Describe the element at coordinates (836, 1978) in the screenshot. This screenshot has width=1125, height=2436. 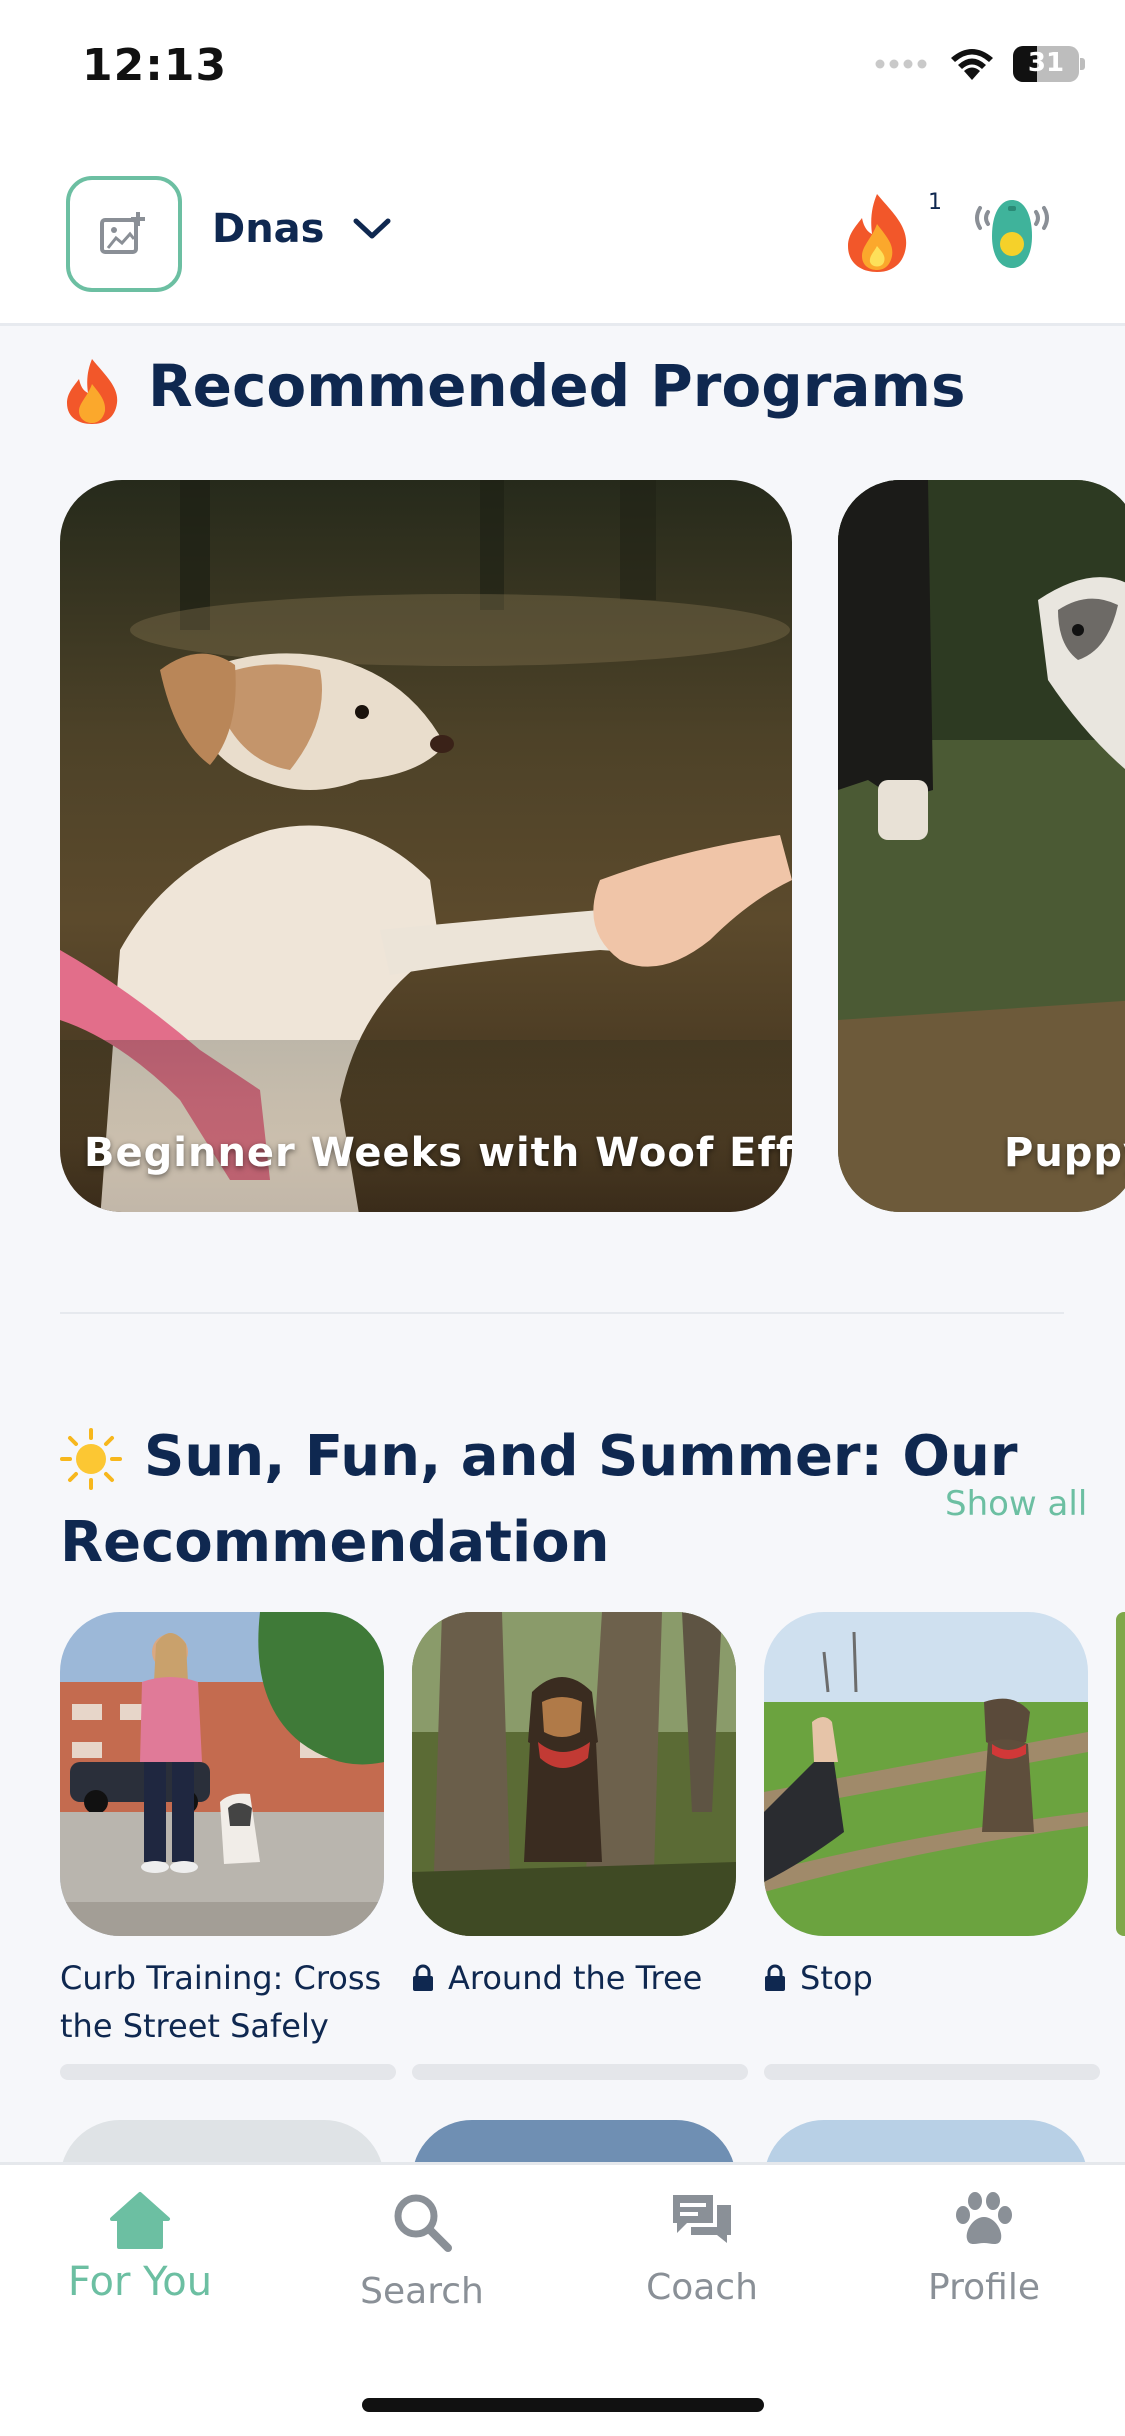
I see `exercise-title: Stop` at that location.